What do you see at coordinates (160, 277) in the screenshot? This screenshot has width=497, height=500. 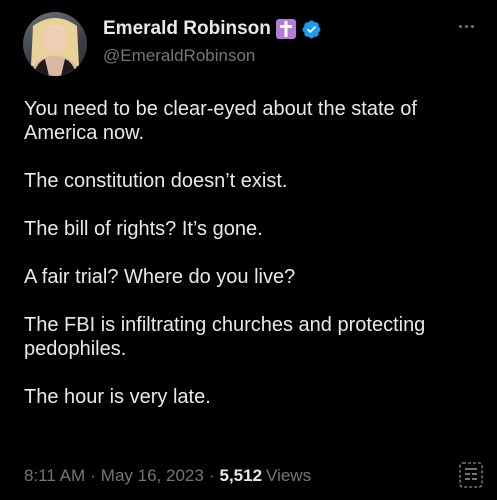 I see `tweet-paragraph: A fair trial? Where do you live?` at bounding box center [160, 277].